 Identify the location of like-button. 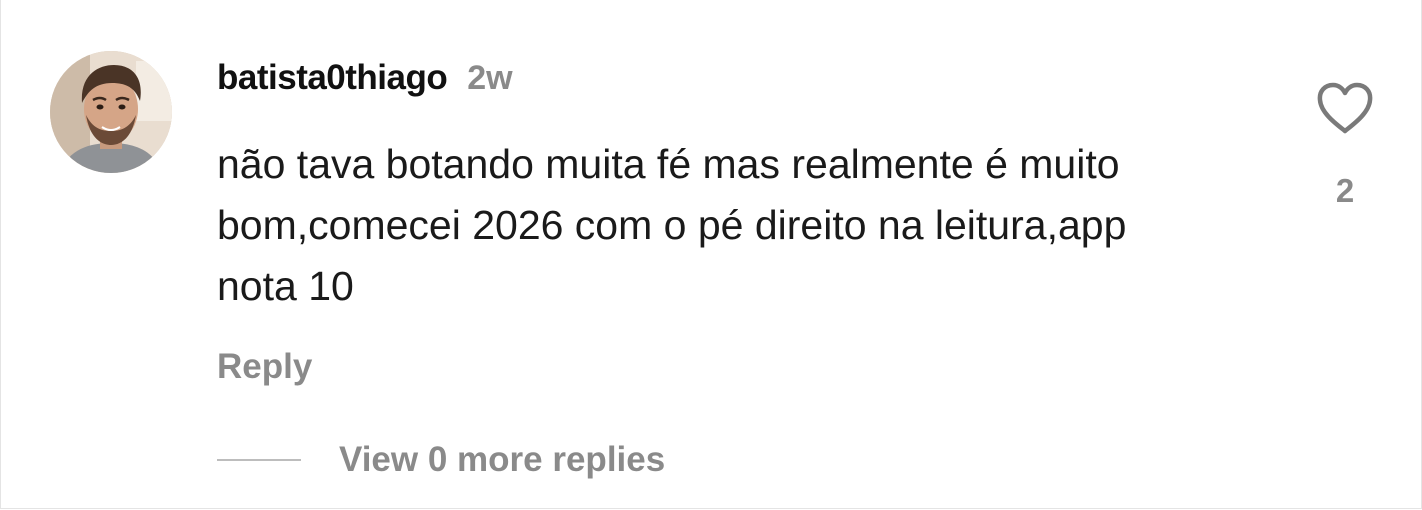
(1345, 108).